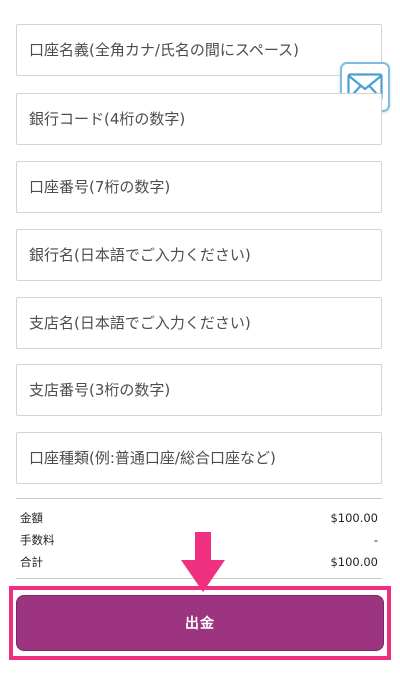  What do you see at coordinates (375, 540) in the screenshot?
I see `fee-value: -` at bounding box center [375, 540].